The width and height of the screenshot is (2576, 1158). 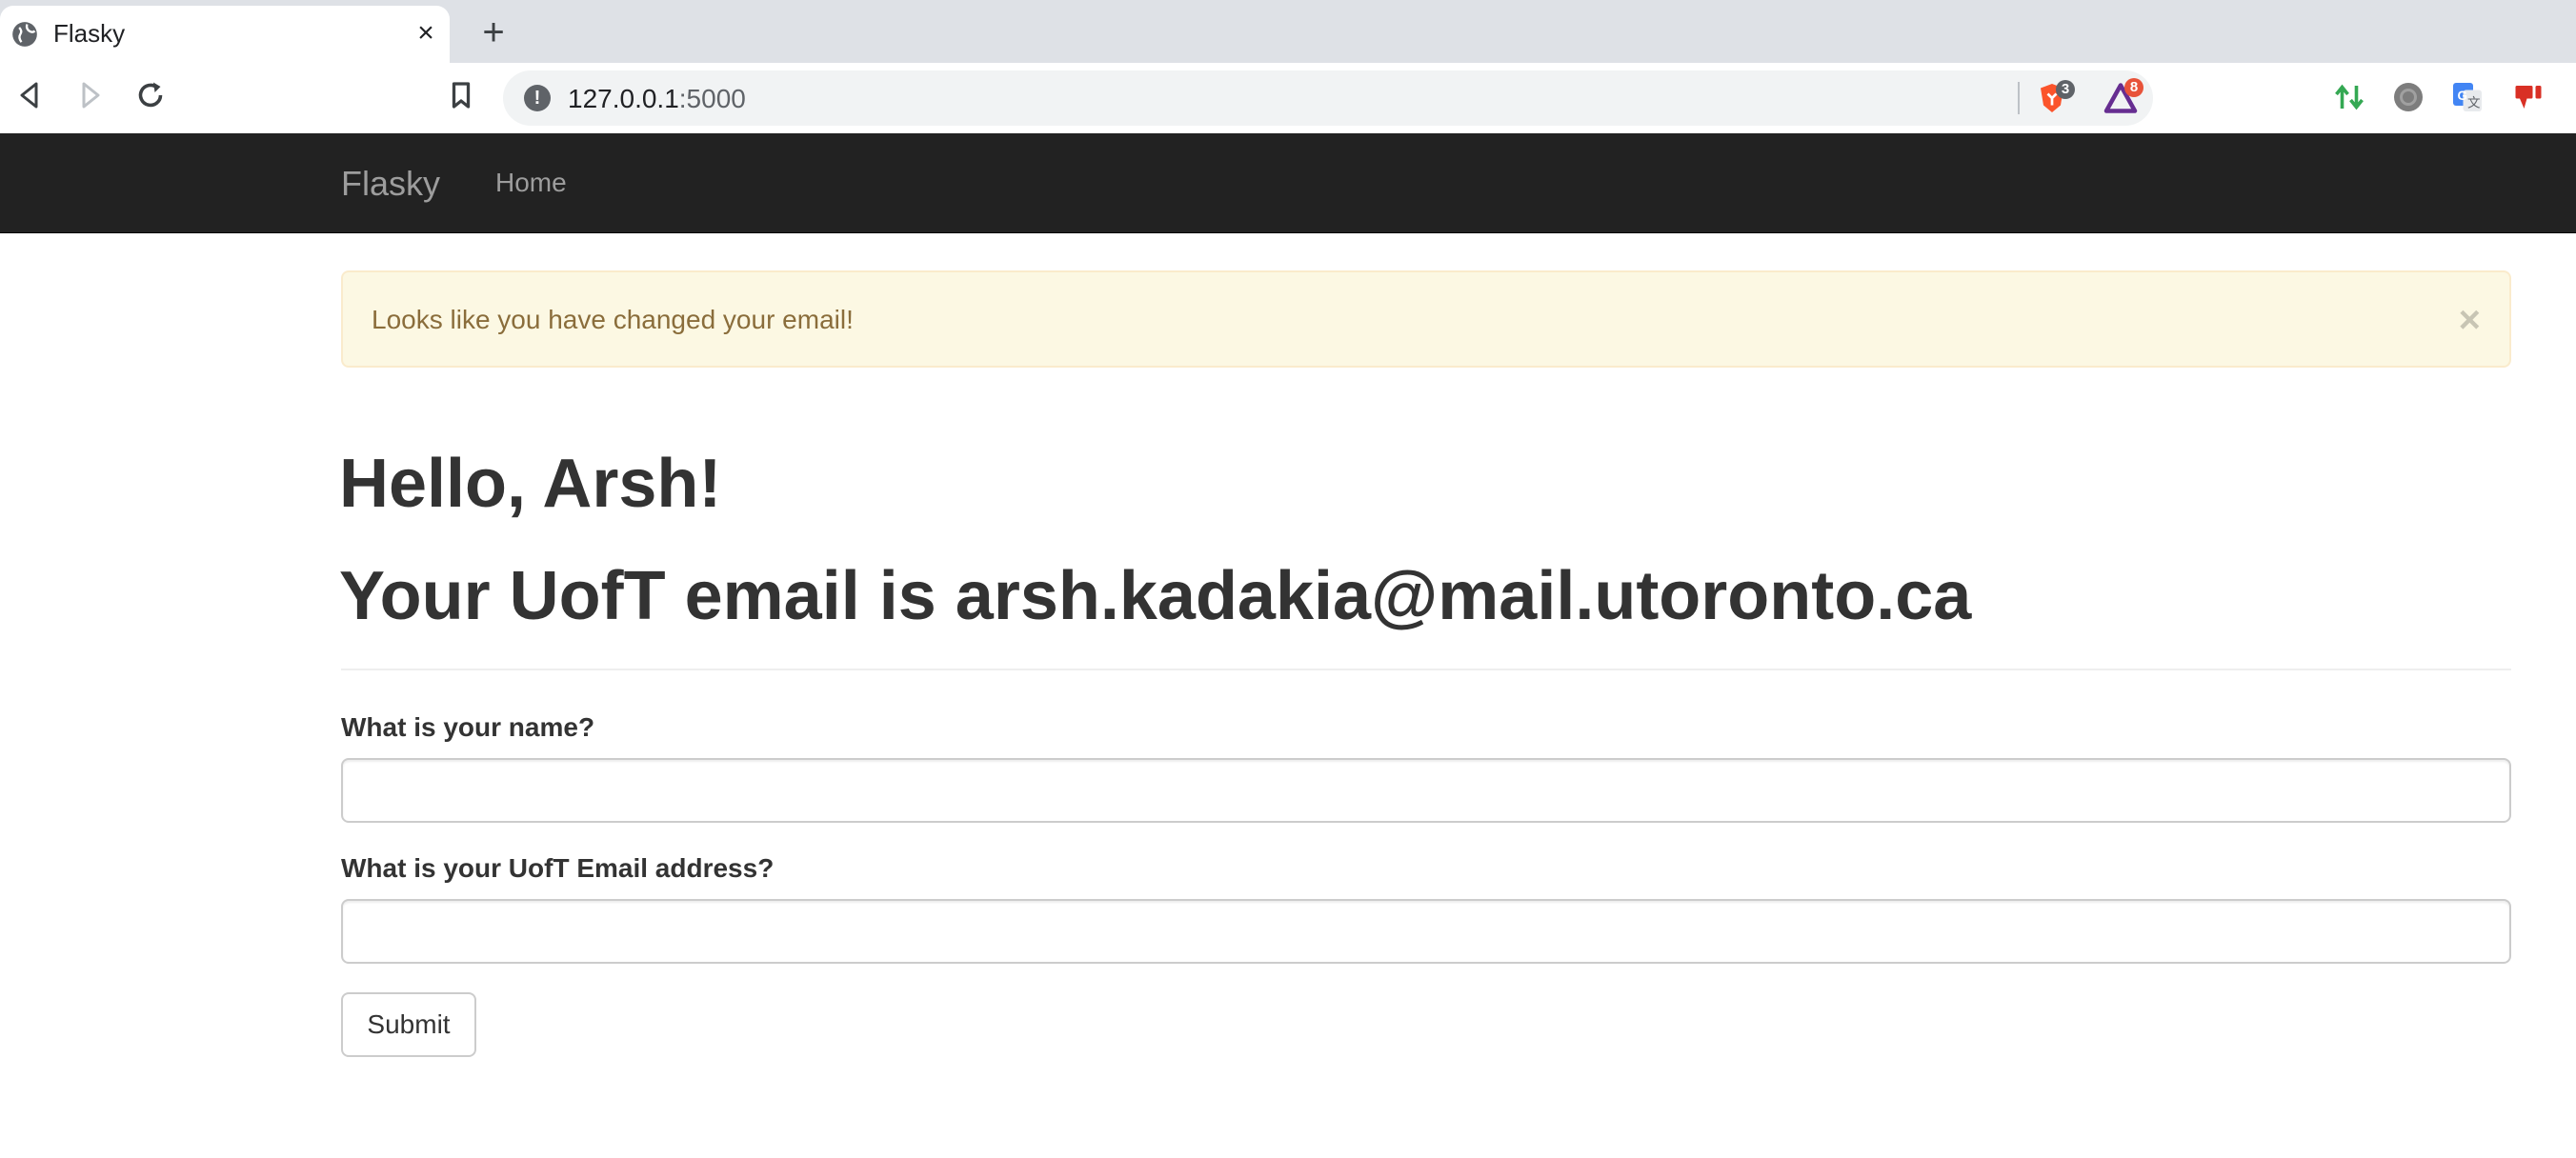 I want to click on nav-link-home: Home, so click(x=531, y=183).